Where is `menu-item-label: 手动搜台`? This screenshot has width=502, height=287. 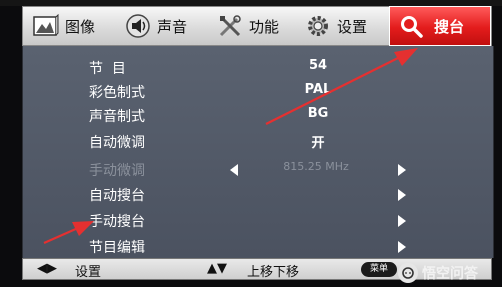 menu-item-label: 手动搜台 is located at coordinates (117, 222).